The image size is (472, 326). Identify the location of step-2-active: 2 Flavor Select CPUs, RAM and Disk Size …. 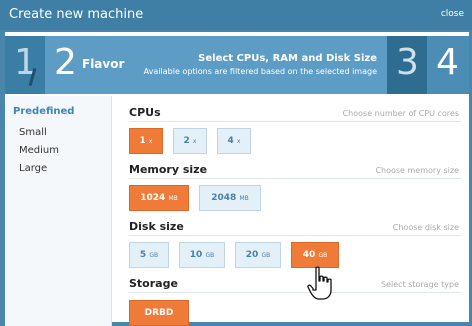
(216, 65).